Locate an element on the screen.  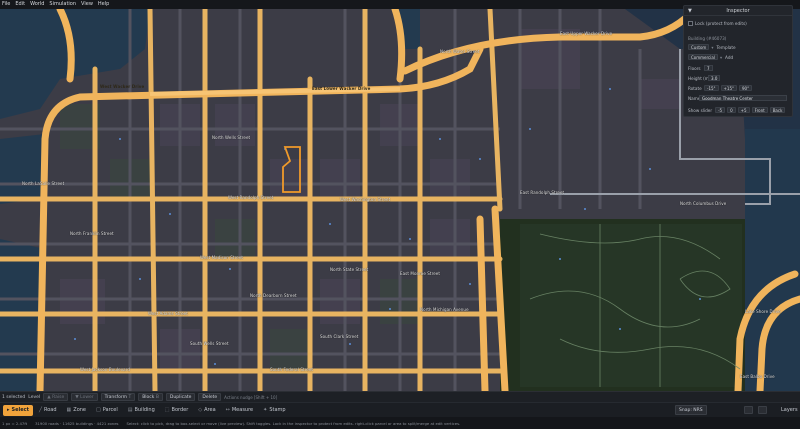
menu-view: View is located at coordinates (87, 4).